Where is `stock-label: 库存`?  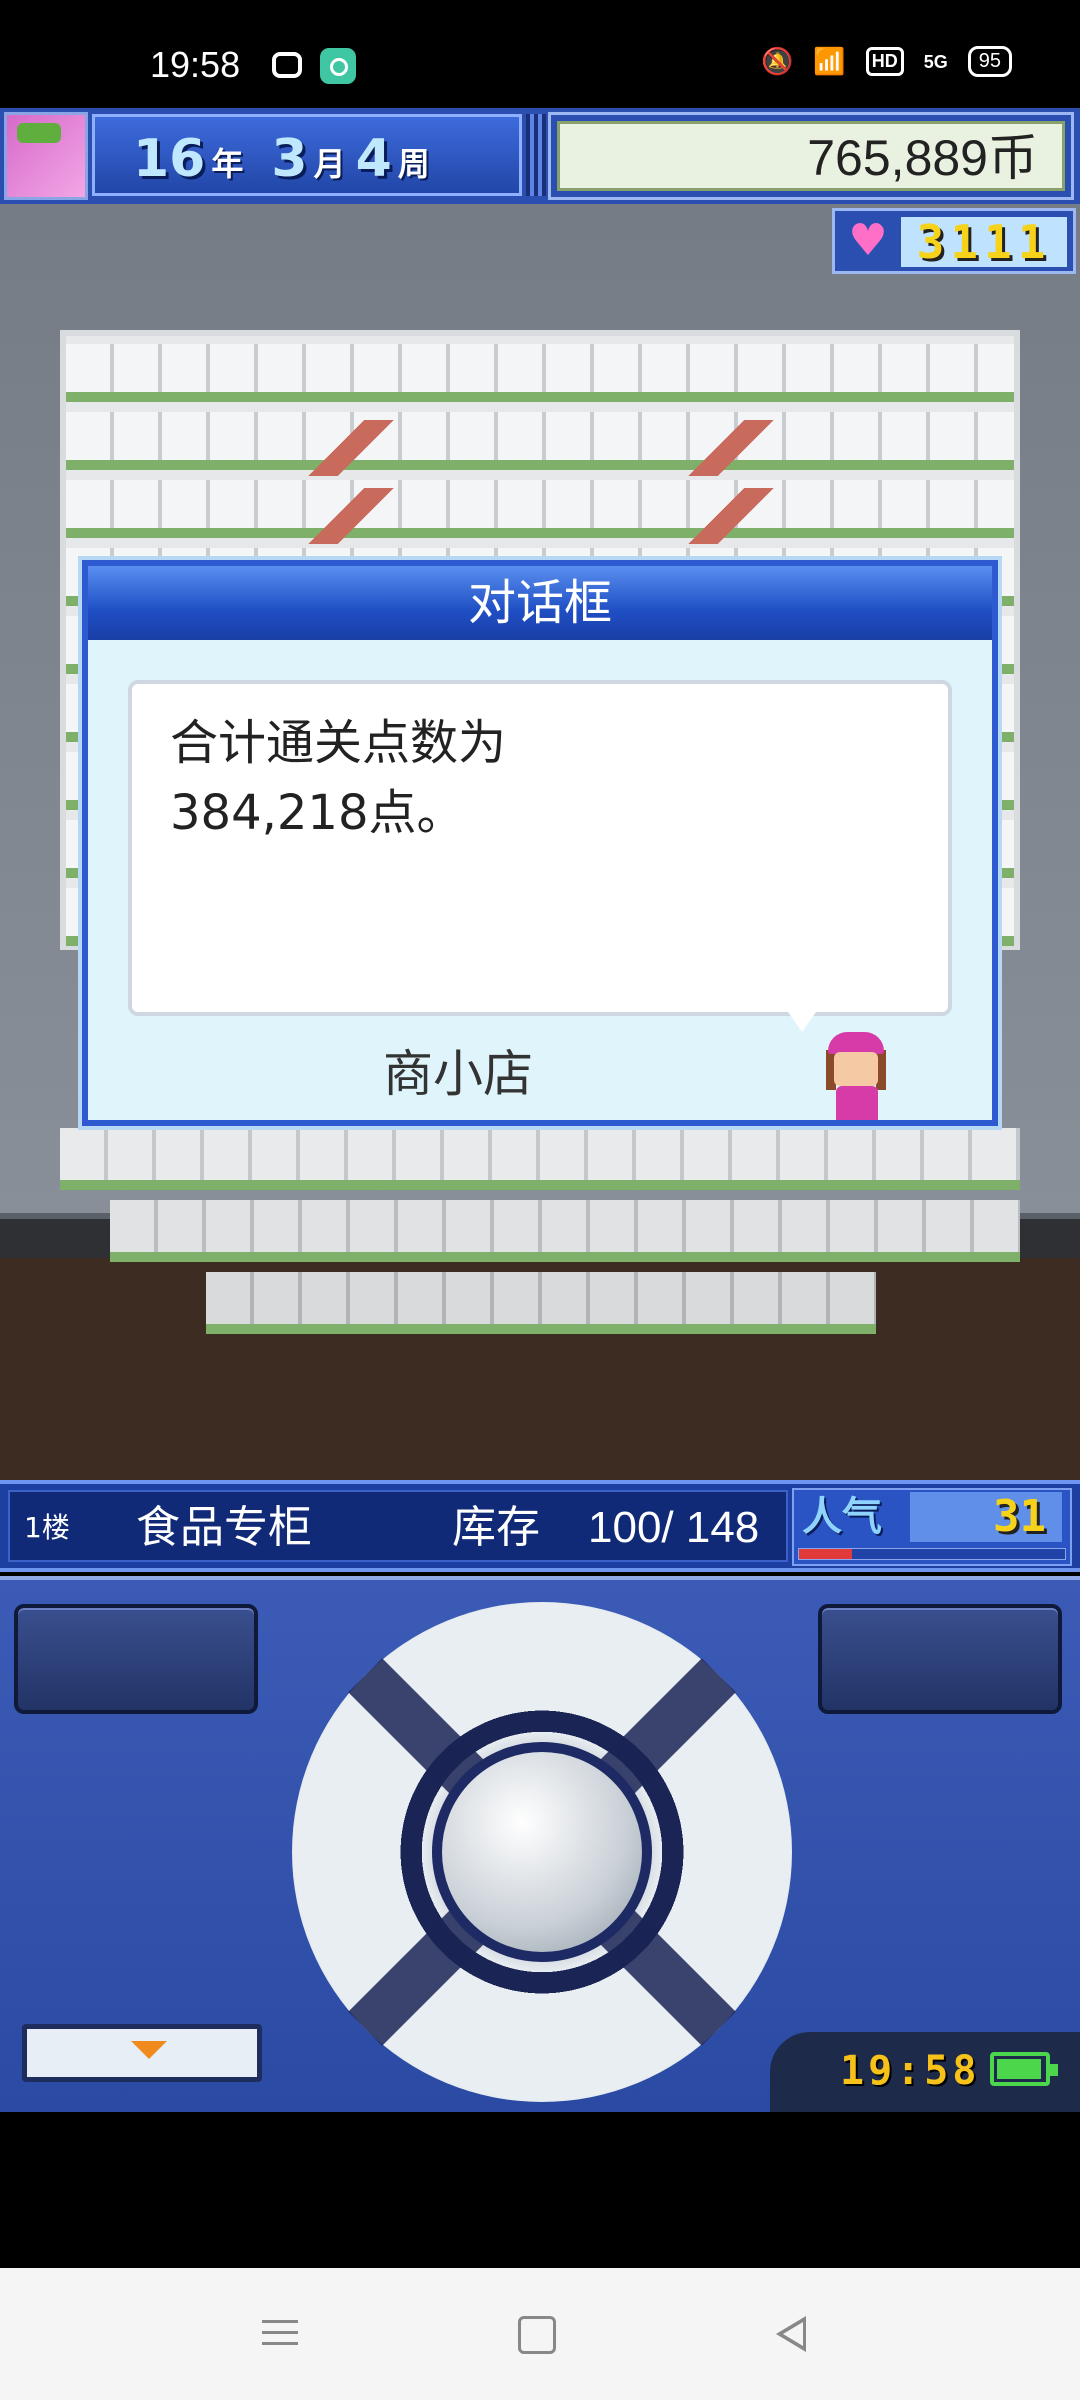 stock-label: 库存 is located at coordinates (496, 1527).